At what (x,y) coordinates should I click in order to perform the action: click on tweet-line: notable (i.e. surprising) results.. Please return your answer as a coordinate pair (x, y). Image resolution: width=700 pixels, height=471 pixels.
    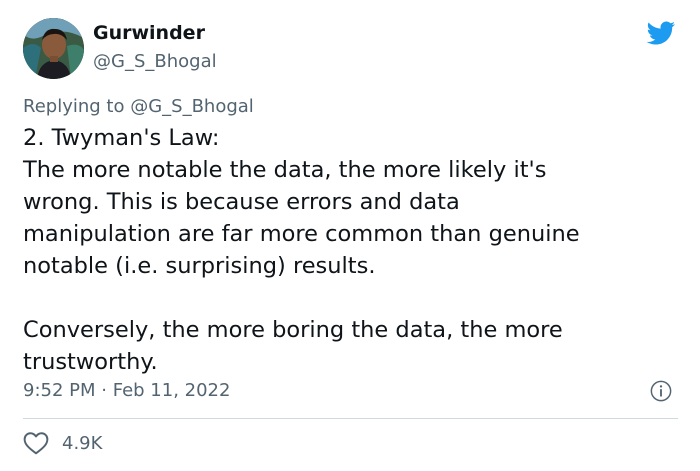
    Looking at the image, I should click on (199, 266).